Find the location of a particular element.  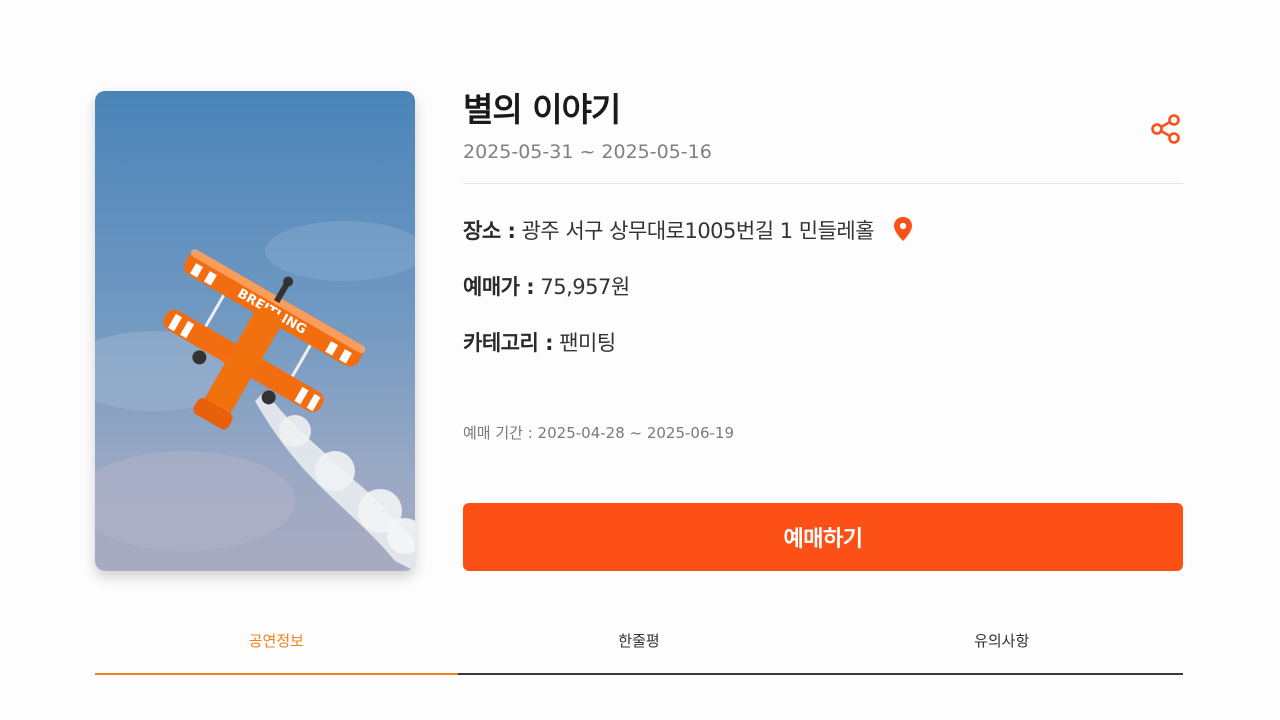

sale-period: 예매 기간 : 2025-04-28 ~ 2025-06-19 is located at coordinates (599, 433).